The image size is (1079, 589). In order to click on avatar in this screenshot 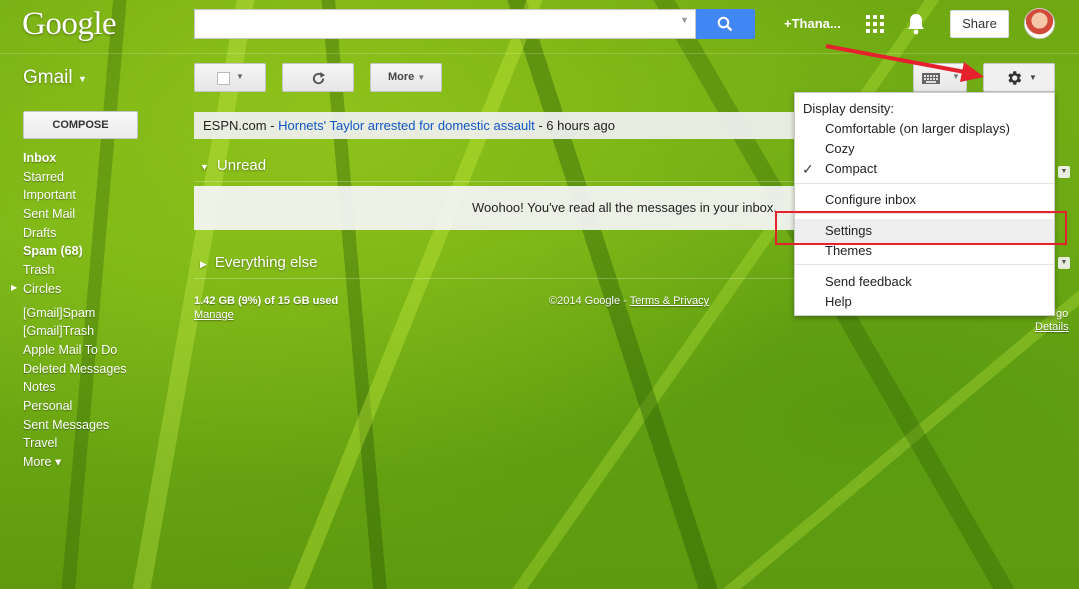, I will do `click(1039, 23)`.